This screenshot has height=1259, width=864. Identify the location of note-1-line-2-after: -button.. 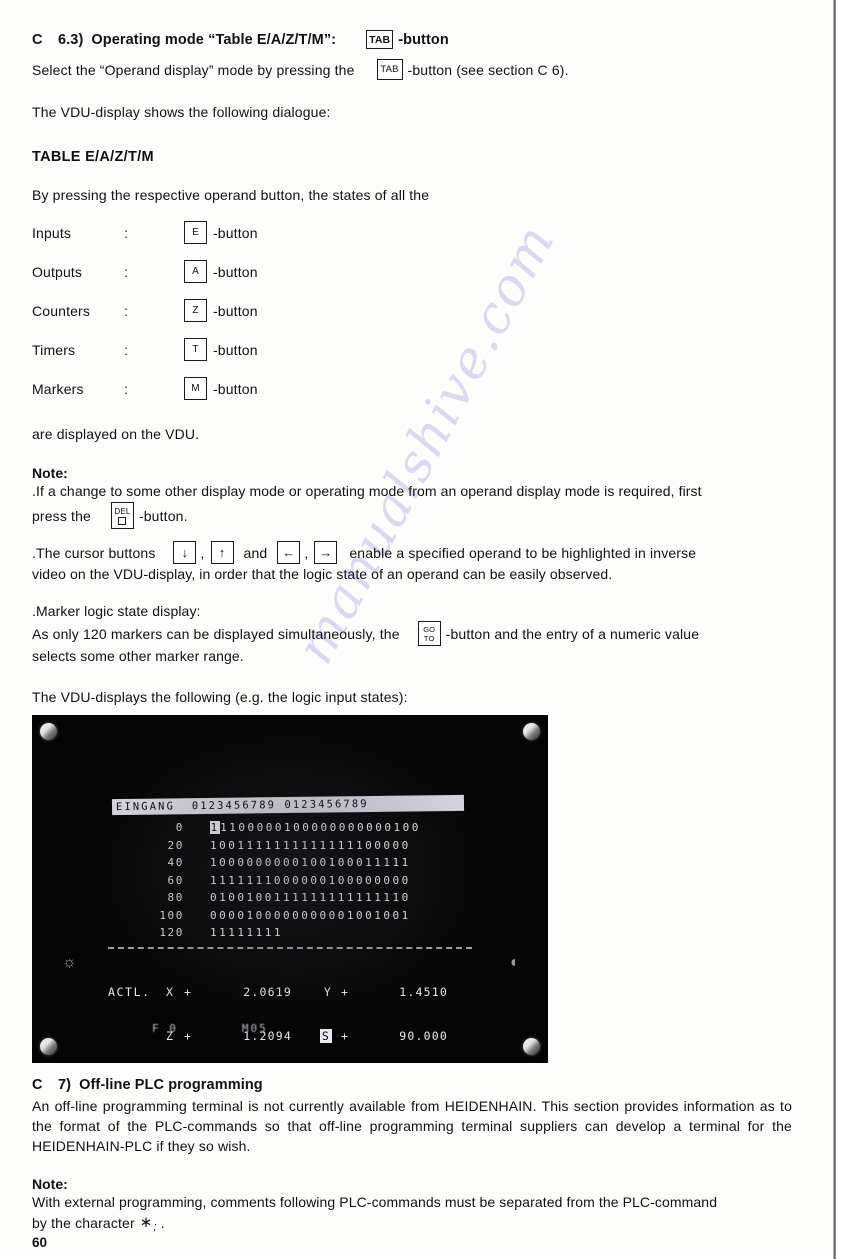
(163, 515).